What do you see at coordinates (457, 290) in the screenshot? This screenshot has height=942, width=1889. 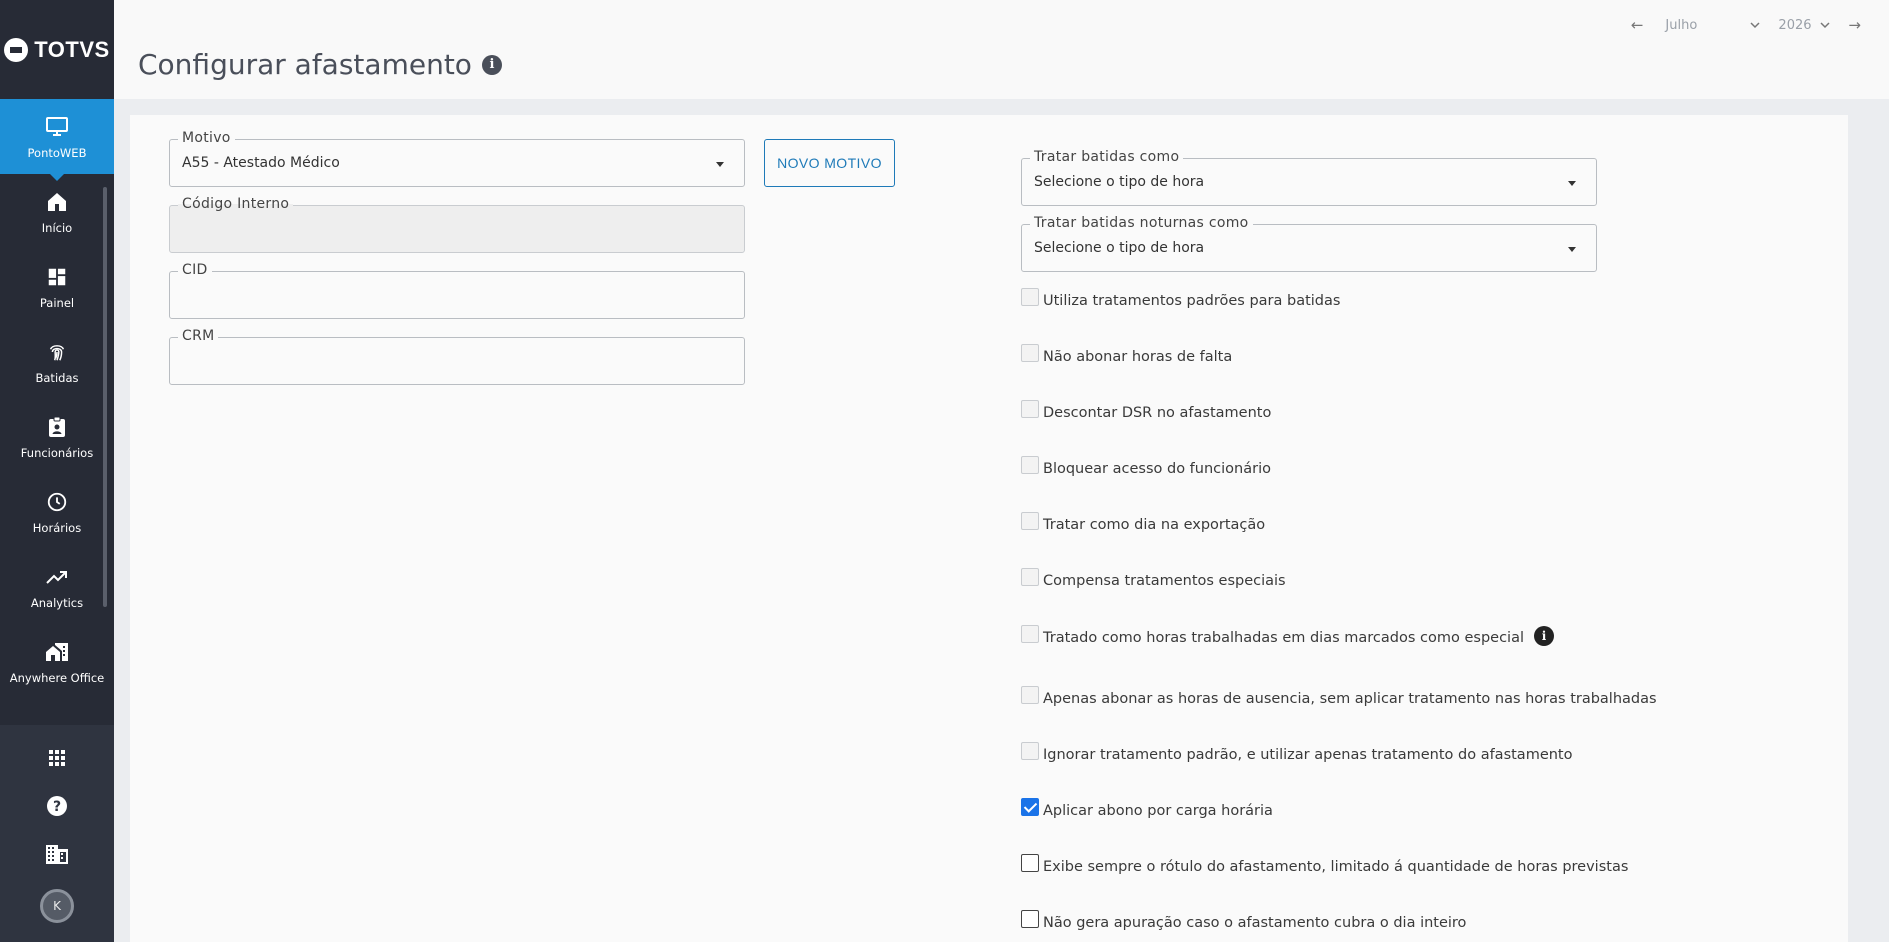 I see `cid-field: CID` at bounding box center [457, 290].